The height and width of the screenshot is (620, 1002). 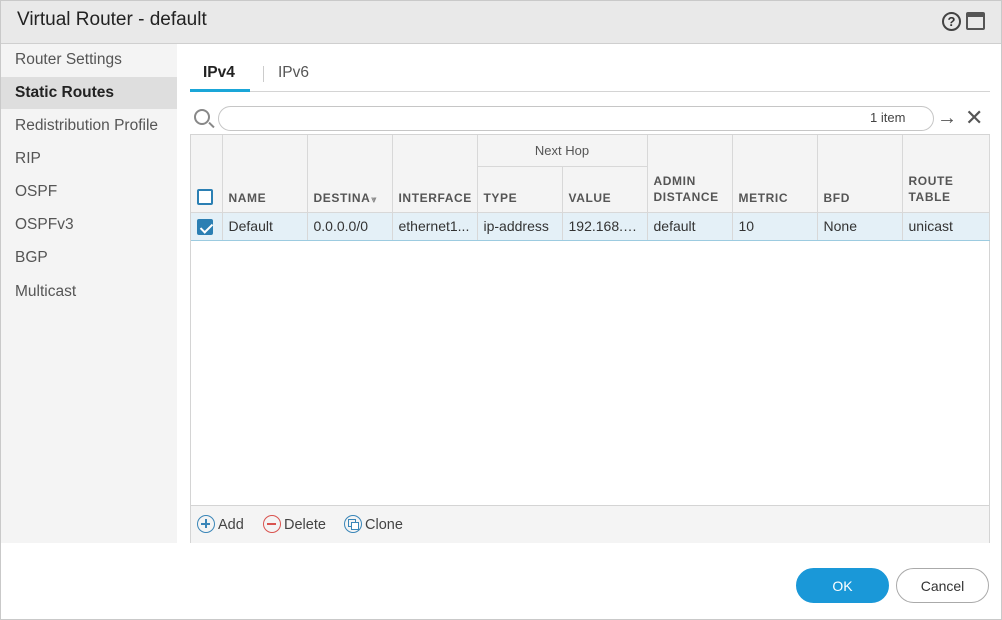 I want to click on add-label: Add, so click(x=231, y=525).